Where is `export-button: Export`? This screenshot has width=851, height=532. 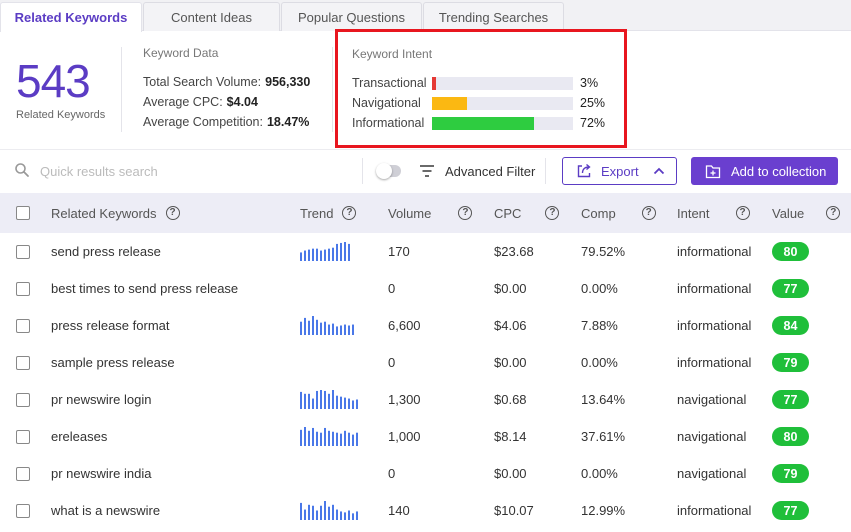 export-button: Export is located at coordinates (619, 171).